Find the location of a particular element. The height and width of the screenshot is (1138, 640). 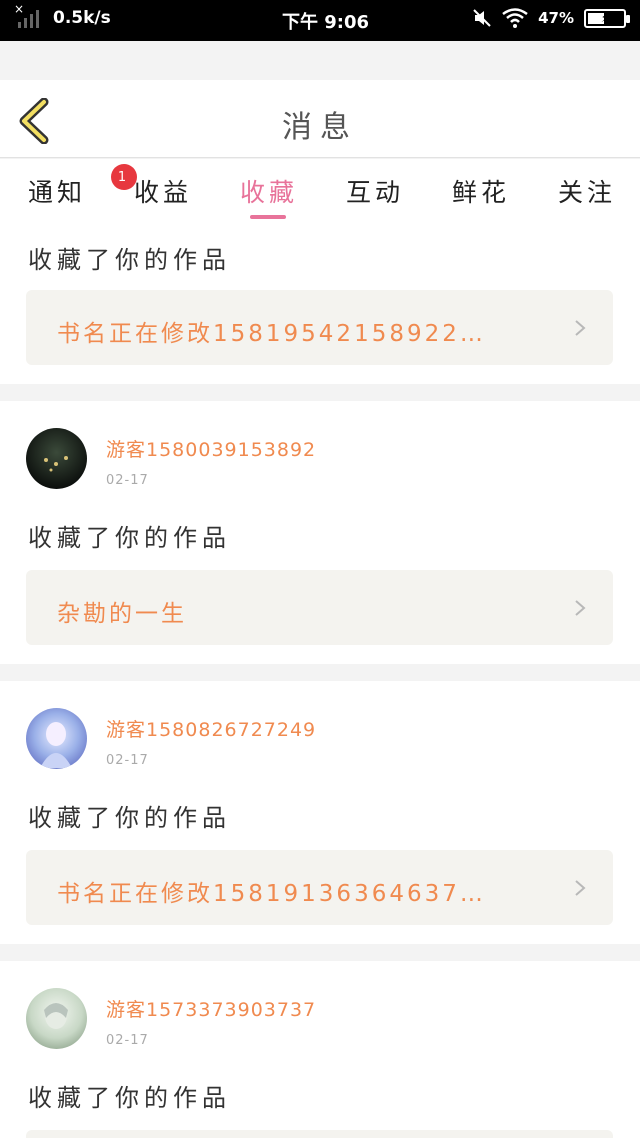

battery-icon: ⚡ is located at coordinates (607, 18).